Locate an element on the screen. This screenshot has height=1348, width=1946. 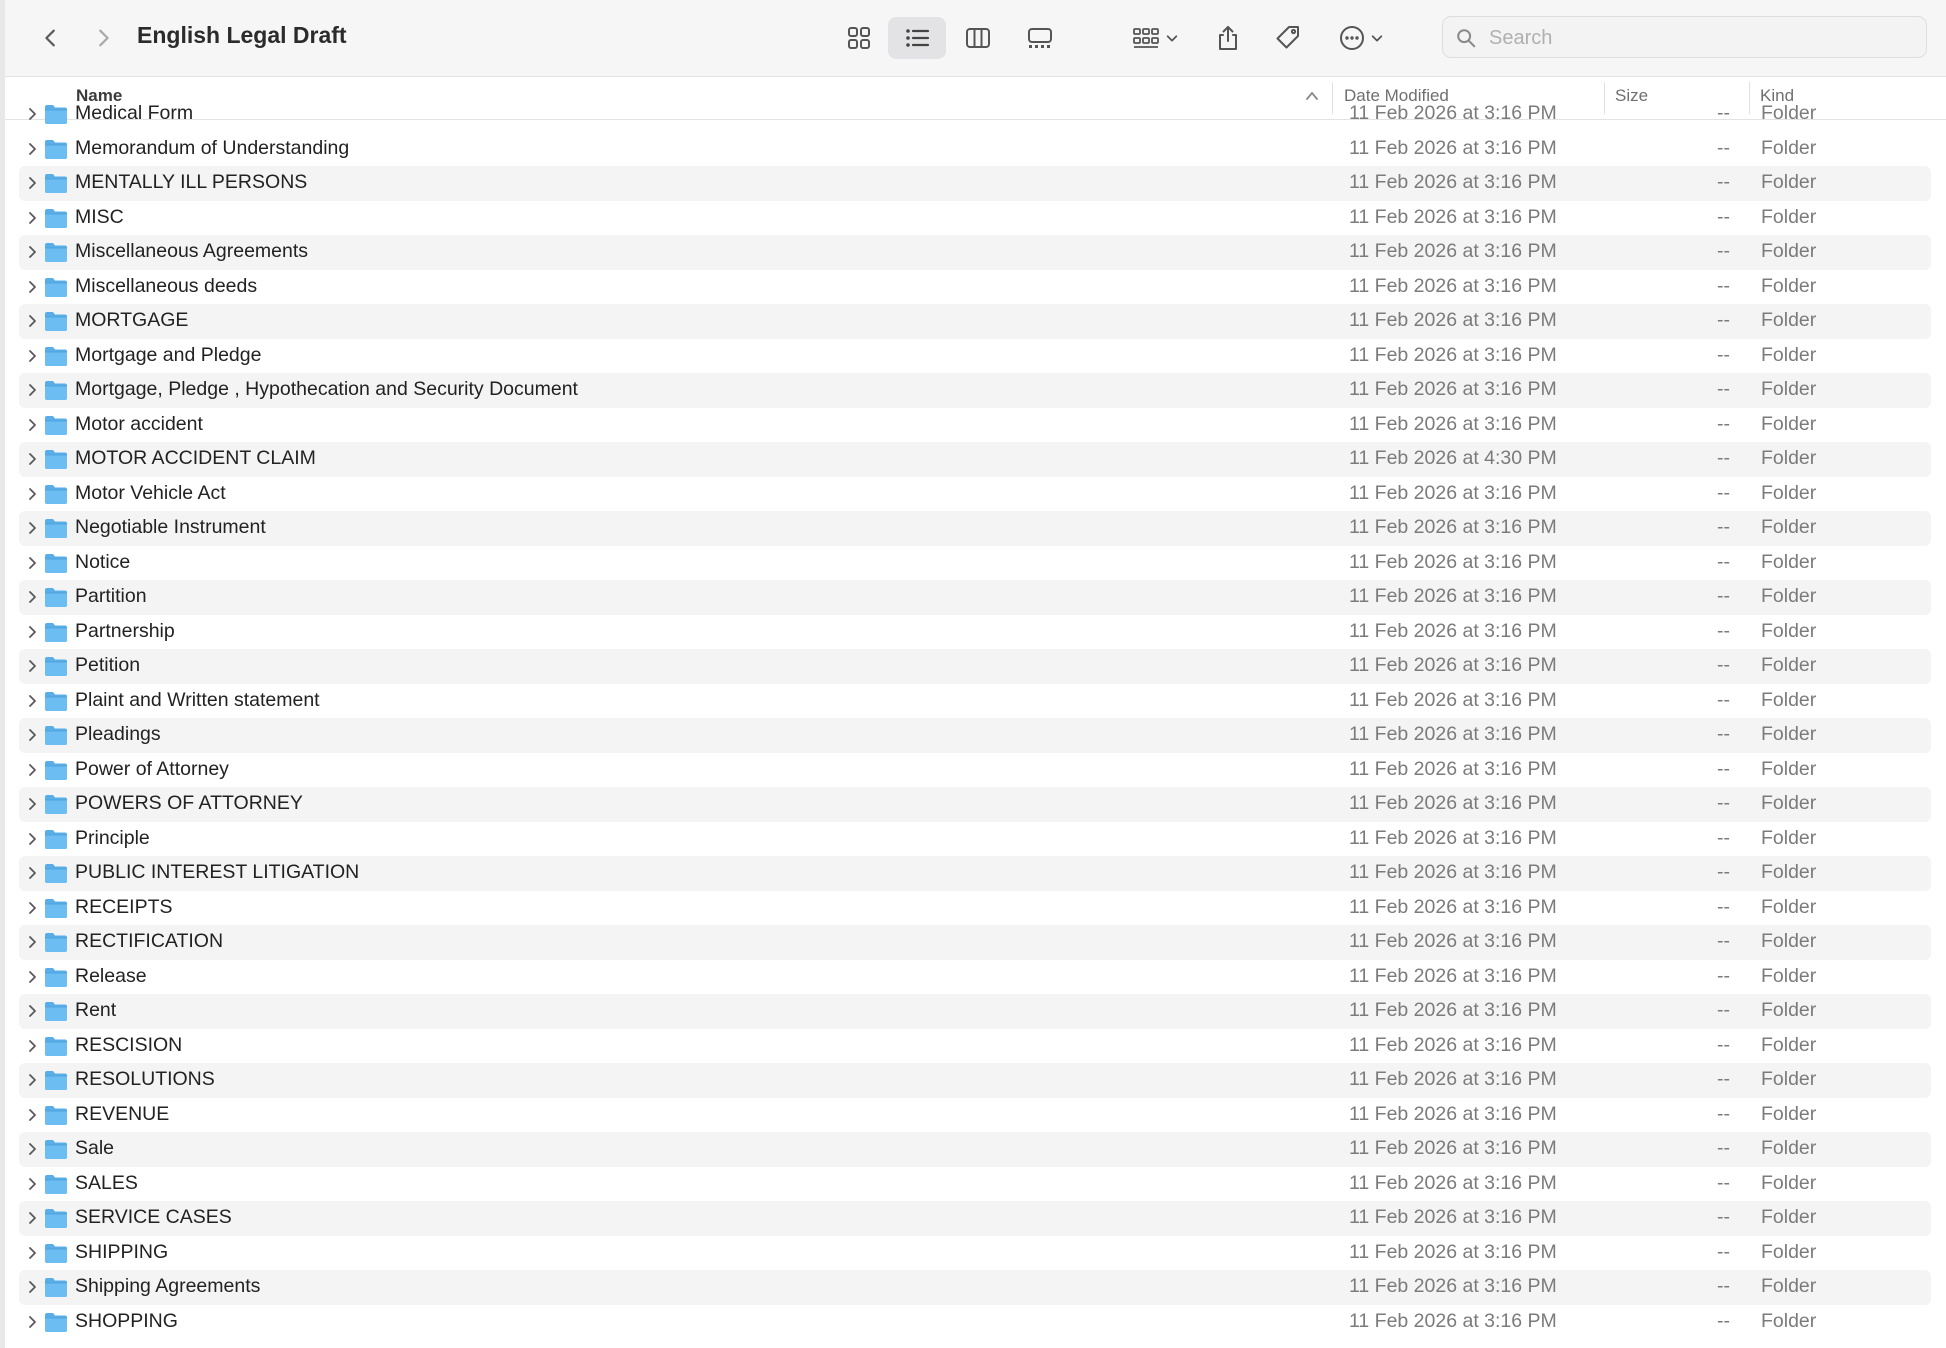
list-item: SHOPPING 11 Feb 2026 at 3:16 PM -- Folder is located at coordinates (975, 1322).